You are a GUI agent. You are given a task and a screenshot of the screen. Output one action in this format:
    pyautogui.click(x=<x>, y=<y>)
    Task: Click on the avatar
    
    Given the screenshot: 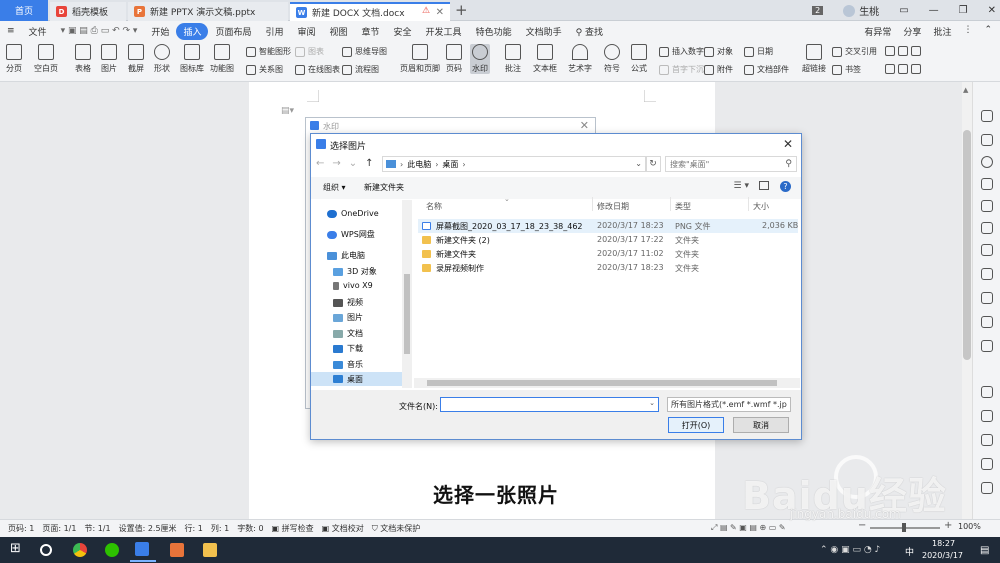 What is the action you would take?
    pyautogui.click(x=849, y=10)
    